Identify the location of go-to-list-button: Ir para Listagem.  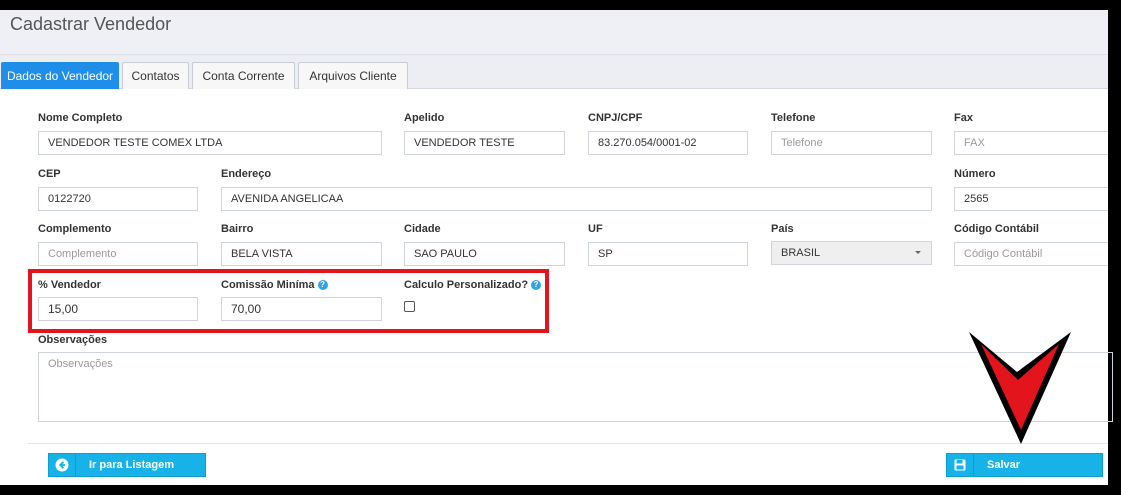
(127, 465).